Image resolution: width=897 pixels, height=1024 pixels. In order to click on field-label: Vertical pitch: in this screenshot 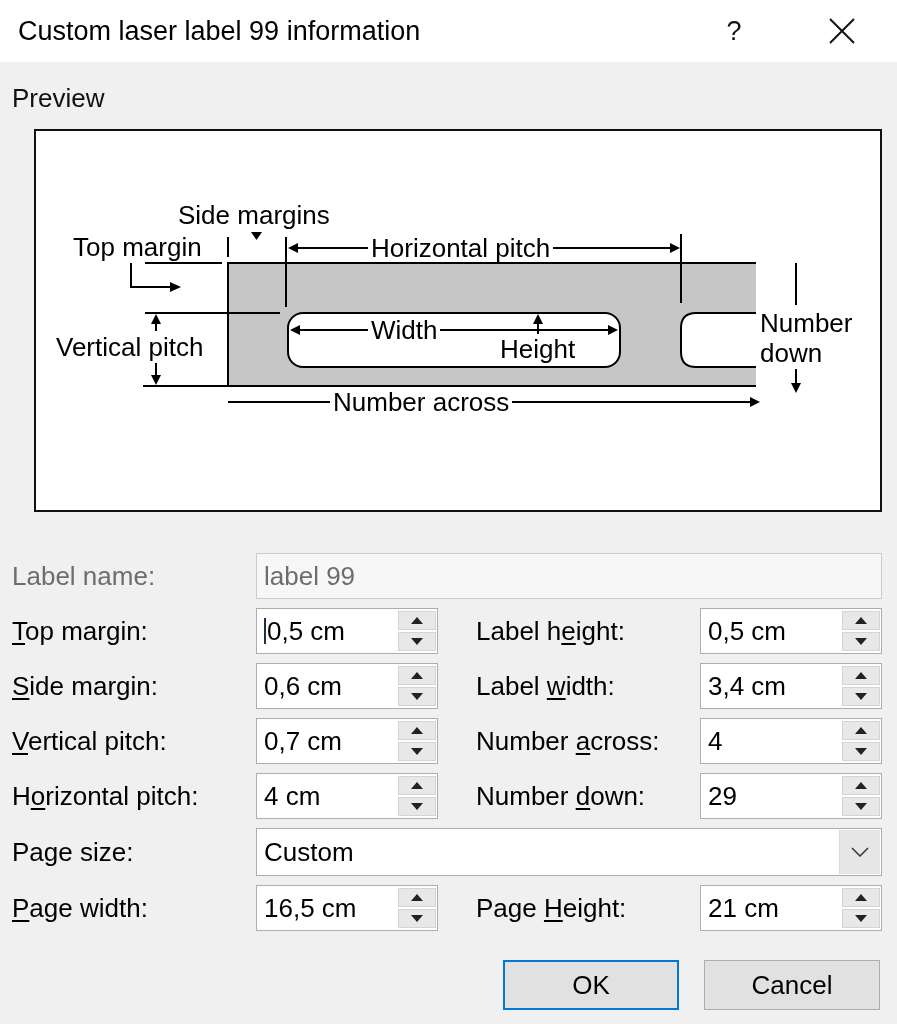, I will do `click(90, 741)`.